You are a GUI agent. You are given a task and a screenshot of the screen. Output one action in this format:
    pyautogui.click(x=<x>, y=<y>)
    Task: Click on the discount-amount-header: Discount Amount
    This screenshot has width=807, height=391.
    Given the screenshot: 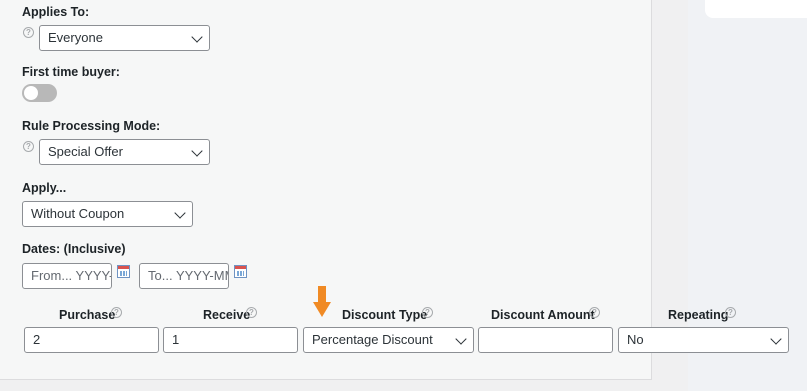 What is the action you would take?
    pyautogui.click(x=543, y=315)
    